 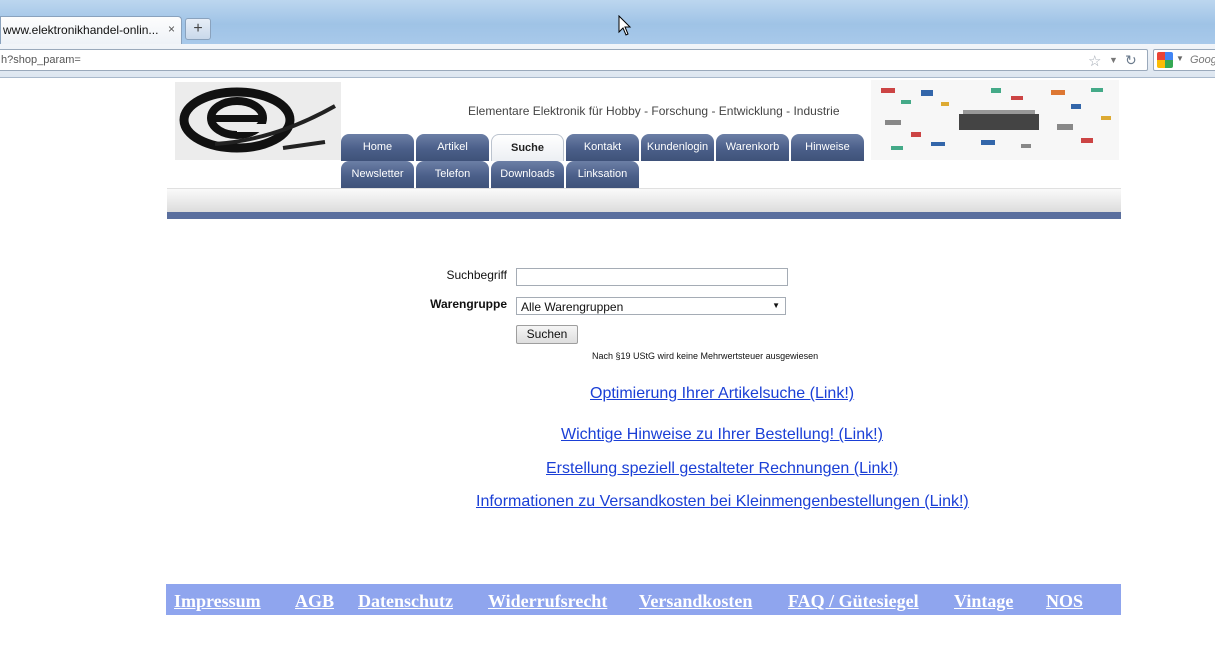 What do you see at coordinates (677, 147) in the screenshot?
I see `tab-kundenlogin: Kundenlogin` at bounding box center [677, 147].